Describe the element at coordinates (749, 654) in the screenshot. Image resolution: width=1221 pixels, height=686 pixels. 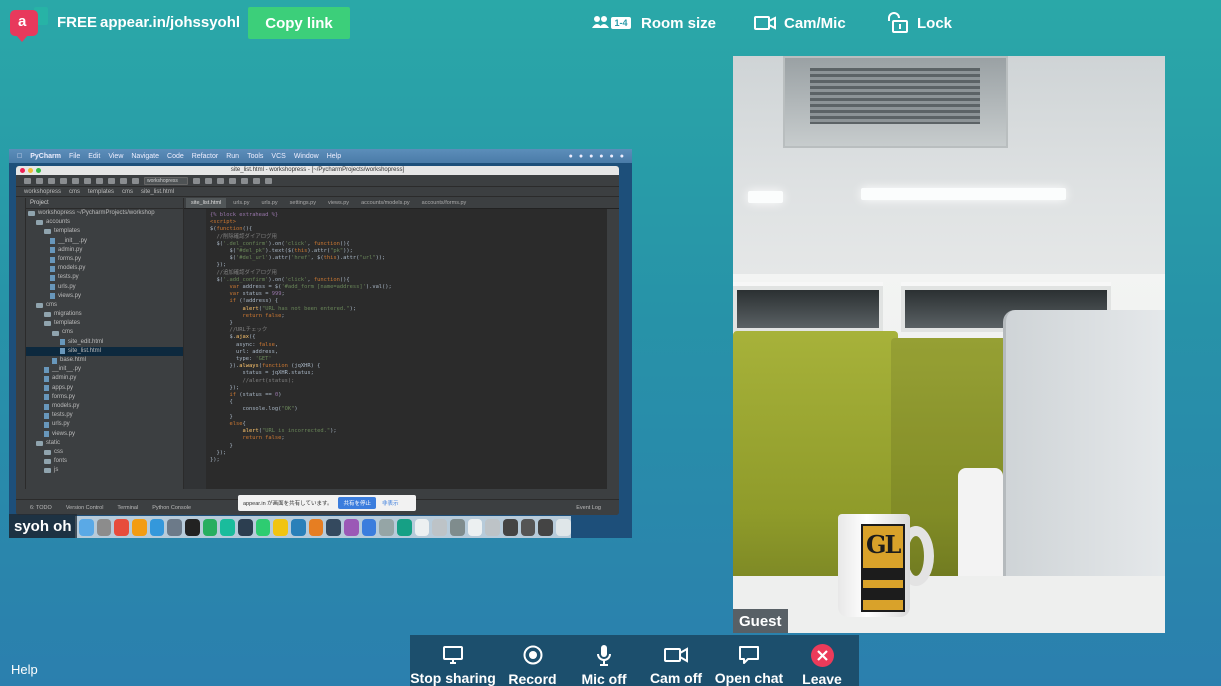
I see `chat-icon` at that location.